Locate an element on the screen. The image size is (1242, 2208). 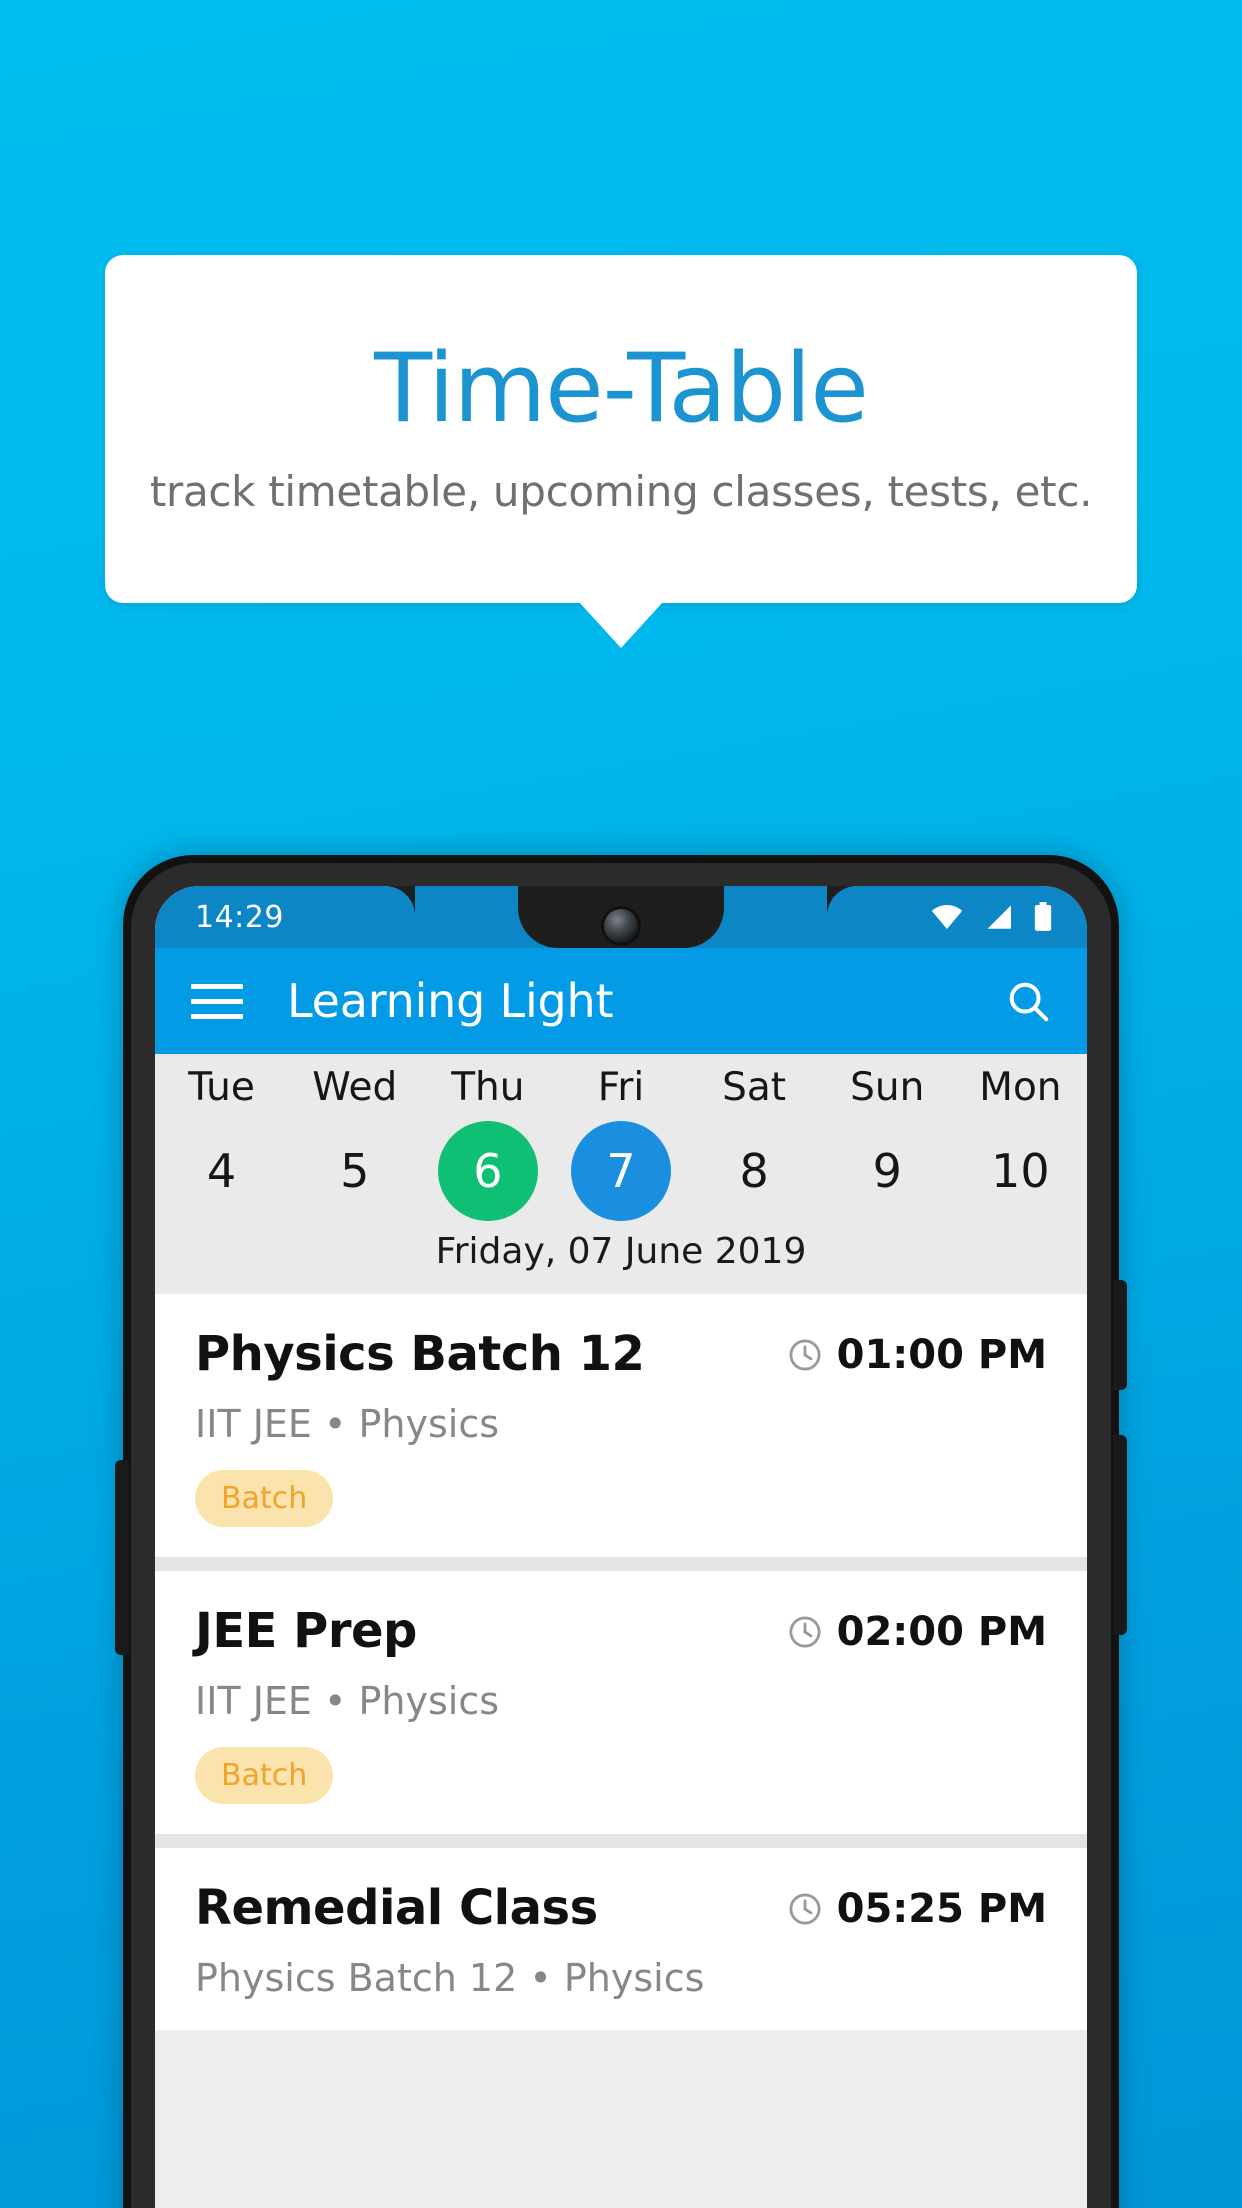
day-cell-wed: Wed 5 is located at coordinates (354, 1142).